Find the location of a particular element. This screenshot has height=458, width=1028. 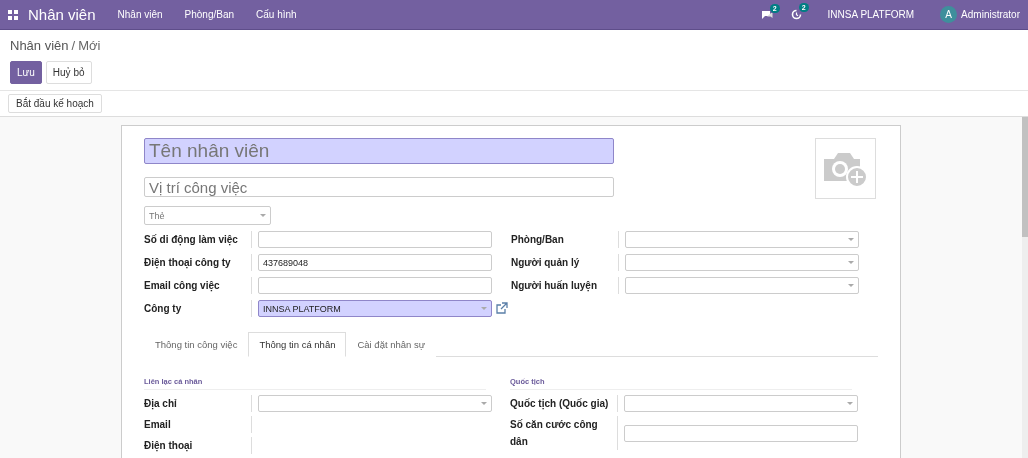

app-title: Nhân viên is located at coordinates (62, 14).